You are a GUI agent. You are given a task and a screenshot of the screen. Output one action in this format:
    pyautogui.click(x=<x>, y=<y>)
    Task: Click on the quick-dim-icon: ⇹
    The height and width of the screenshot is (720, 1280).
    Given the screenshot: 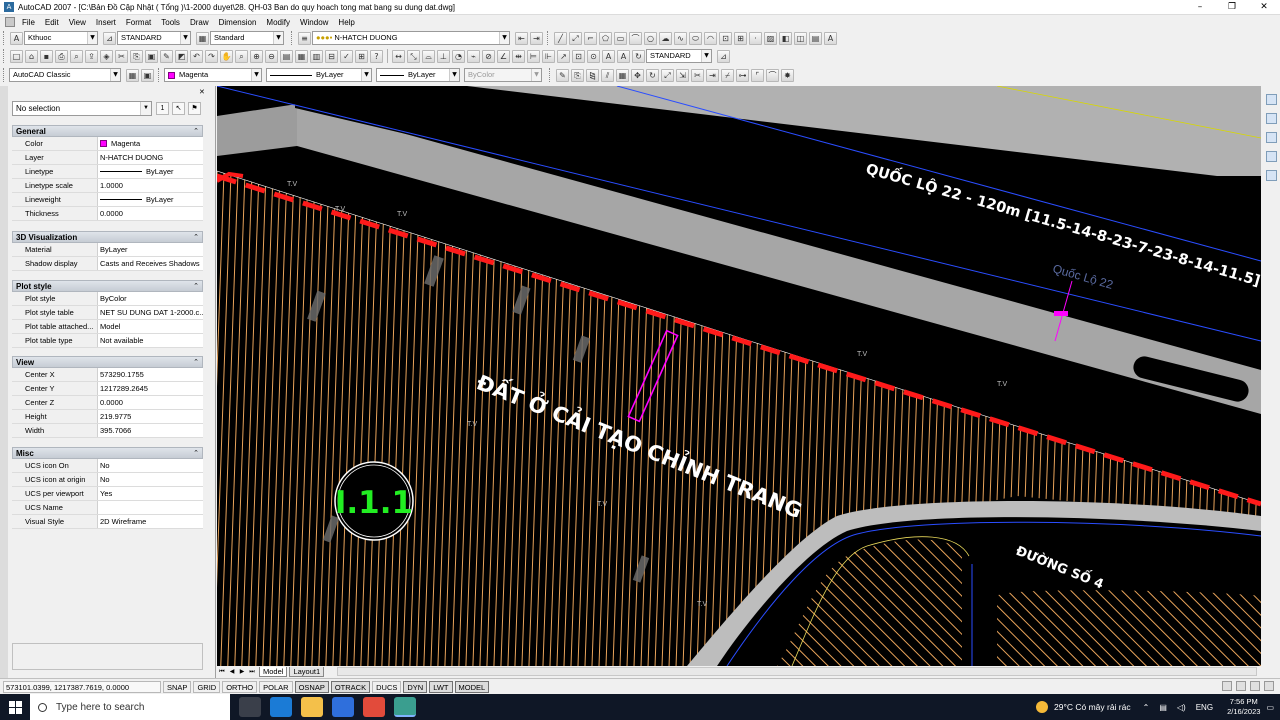 What is the action you would take?
    pyautogui.click(x=518, y=56)
    